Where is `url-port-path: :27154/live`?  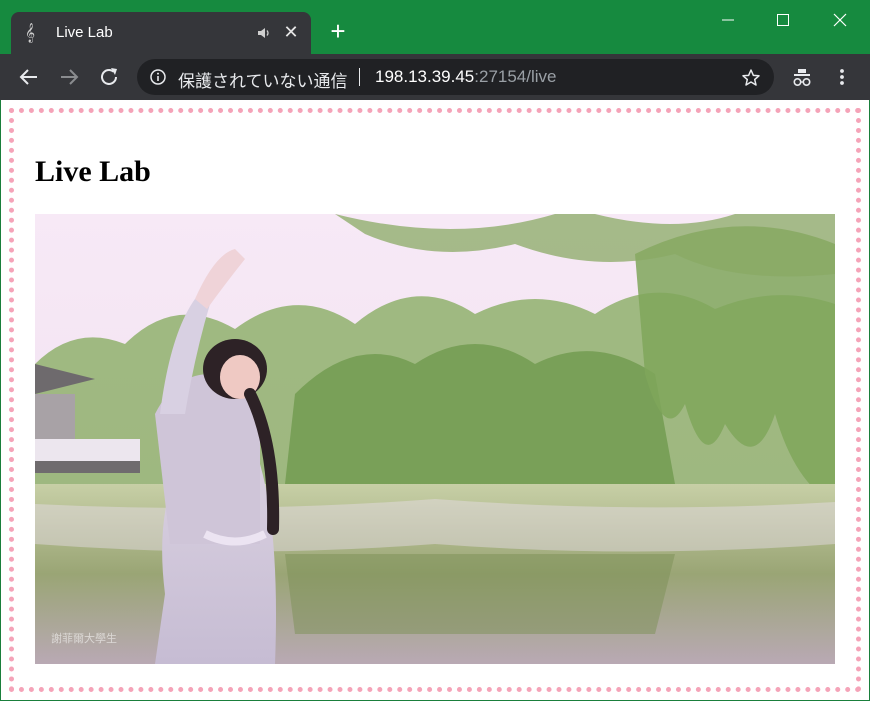 url-port-path: :27154/live is located at coordinates (515, 76).